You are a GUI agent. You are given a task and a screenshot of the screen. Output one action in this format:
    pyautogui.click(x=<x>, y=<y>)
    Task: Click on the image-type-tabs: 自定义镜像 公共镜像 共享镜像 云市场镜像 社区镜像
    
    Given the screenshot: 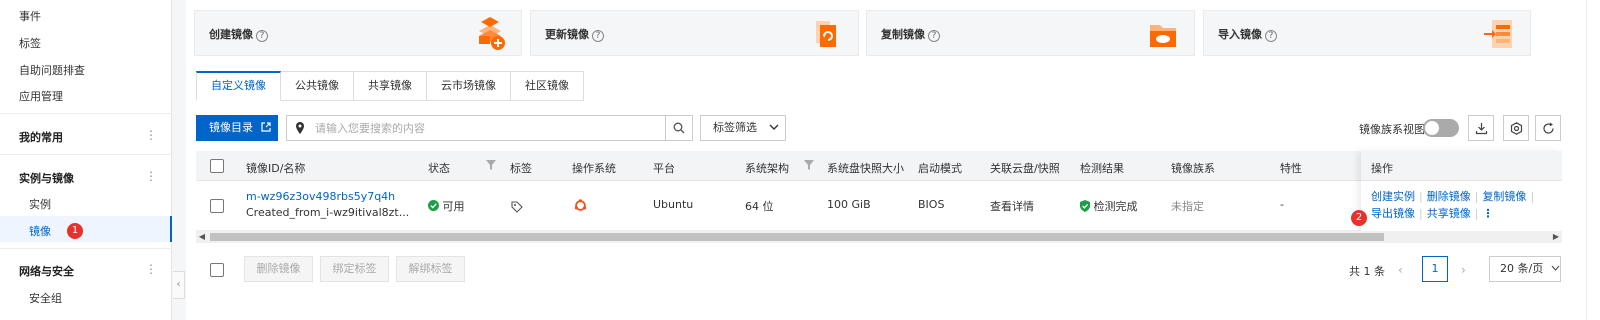 What is the action you would take?
    pyautogui.click(x=390, y=86)
    